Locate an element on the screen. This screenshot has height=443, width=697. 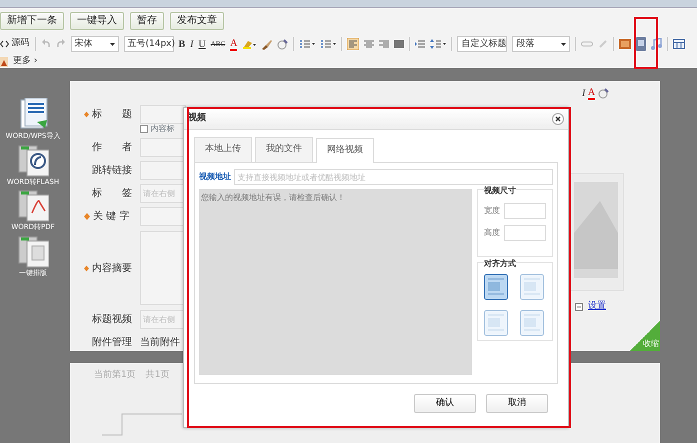
bullet-list-icon is located at coordinates (328, 44).